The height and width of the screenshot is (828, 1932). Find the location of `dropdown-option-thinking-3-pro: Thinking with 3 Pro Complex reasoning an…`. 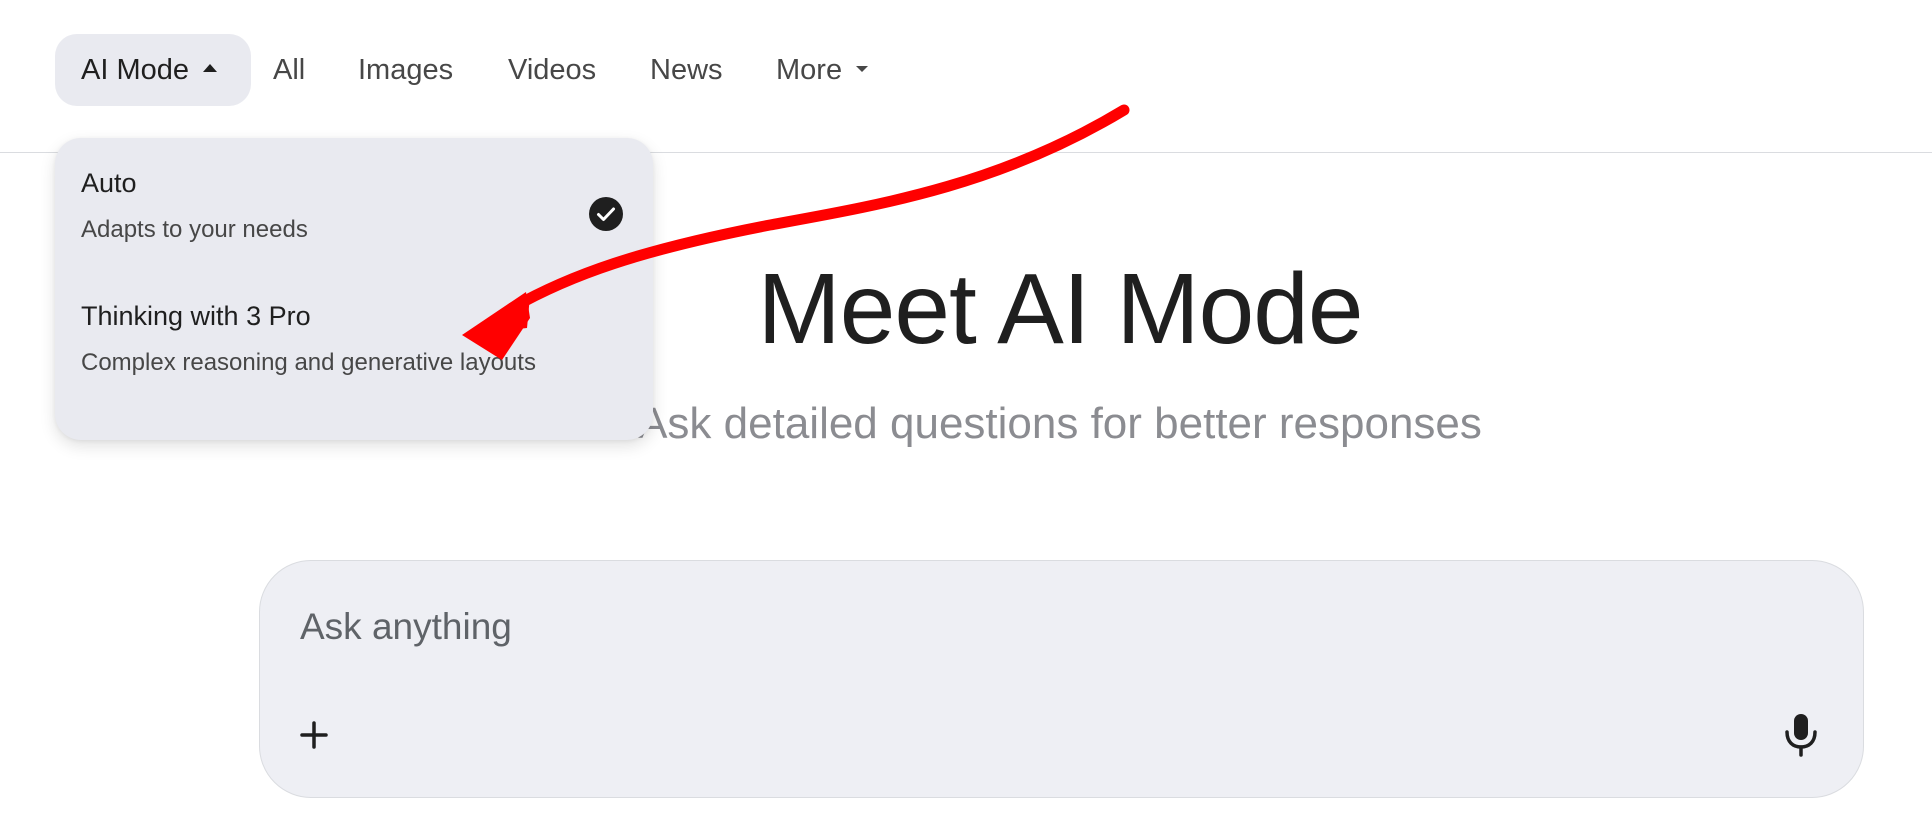

dropdown-option-thinking-3-pro: Thinking with 3 Pro Complex reasoning an… is located at coordinates (354, 361).